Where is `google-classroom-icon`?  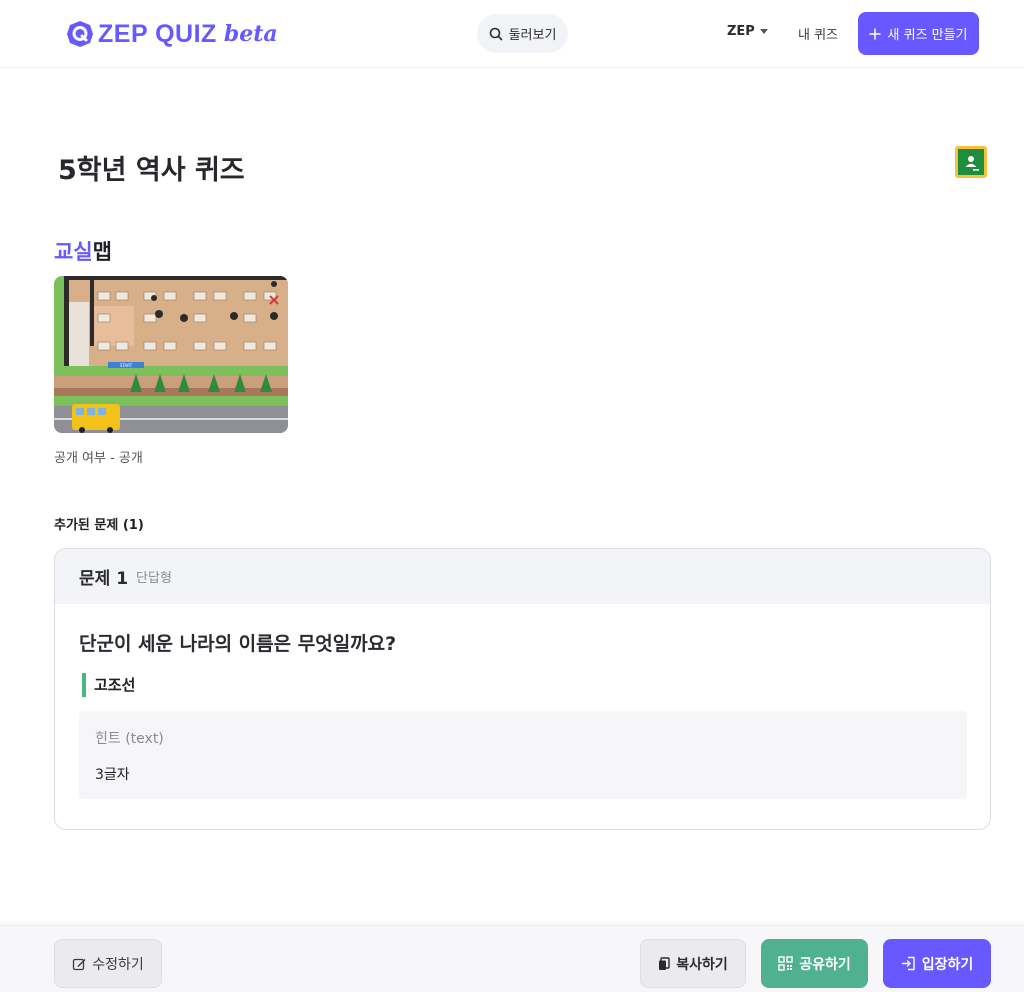
google-classroom-icon is located at coordinates (971, 162).